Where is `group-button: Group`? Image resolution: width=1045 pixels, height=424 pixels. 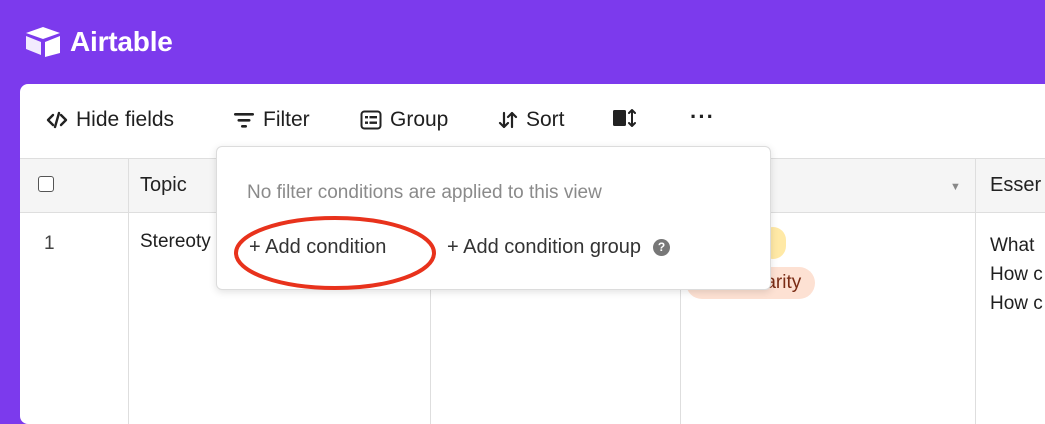 group-button: Group is located at coordinates (404, 120).